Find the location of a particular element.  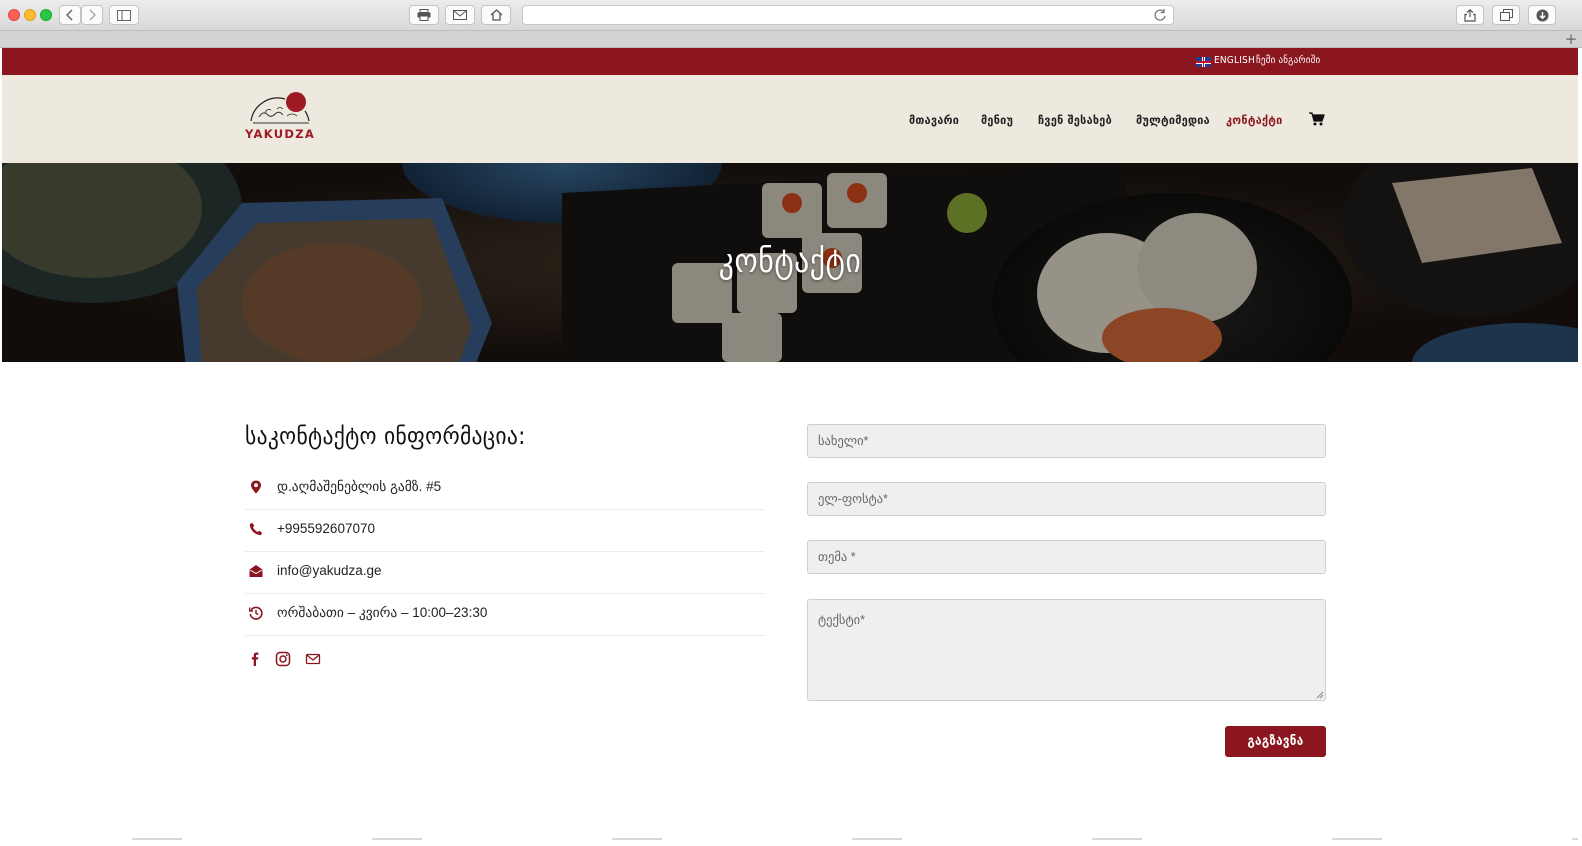

back-button is located at coordinates (70, 15).